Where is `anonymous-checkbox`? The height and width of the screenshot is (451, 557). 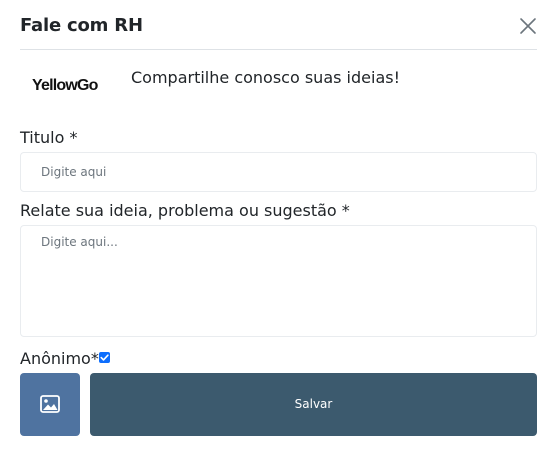
anonymous-checkbox is located at coordinates (104, 357).